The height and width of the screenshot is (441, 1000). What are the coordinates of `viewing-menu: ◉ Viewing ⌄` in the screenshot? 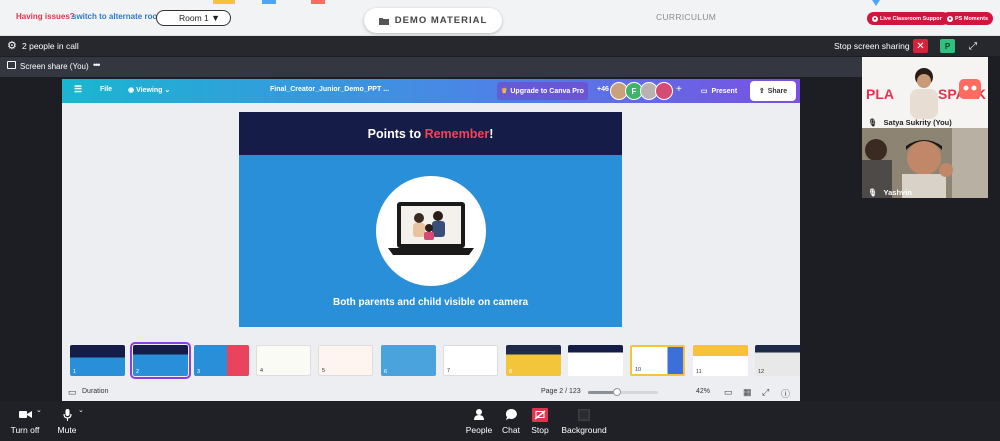 It's located at (149, 90).